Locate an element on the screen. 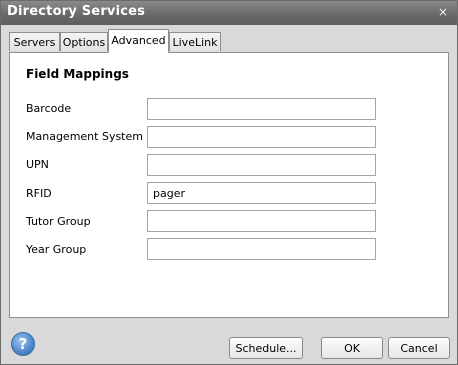  year-group-input is located at coordinates (261, 249).